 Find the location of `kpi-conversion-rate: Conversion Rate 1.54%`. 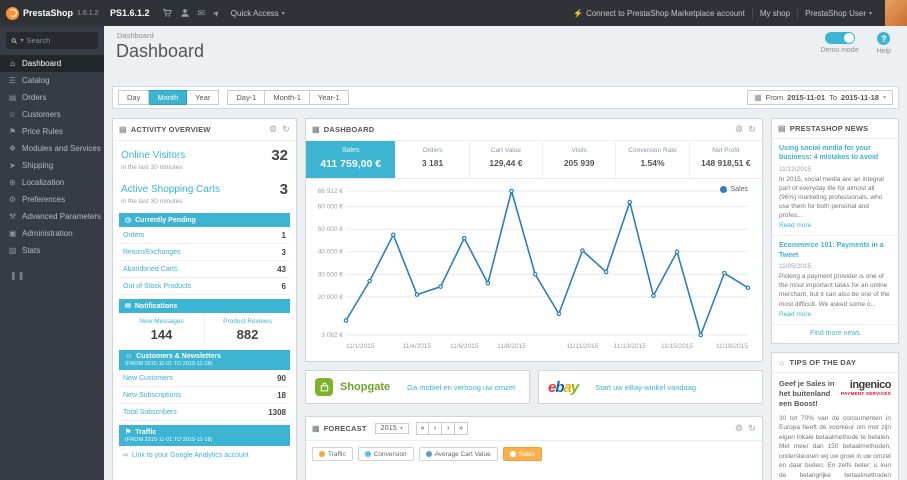

kpi-conversion-rate: Conversion Rate 1.54% is located at coordinates (653, 159).